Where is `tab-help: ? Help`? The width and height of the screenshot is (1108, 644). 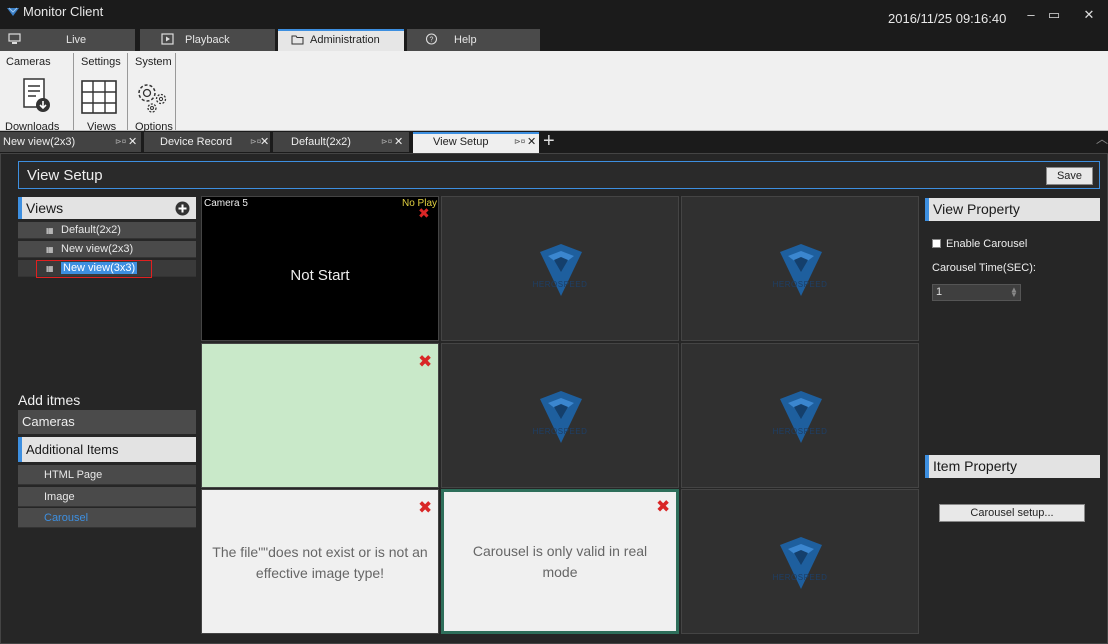
tab-help: ? Help is located at coordinates (473, 40).